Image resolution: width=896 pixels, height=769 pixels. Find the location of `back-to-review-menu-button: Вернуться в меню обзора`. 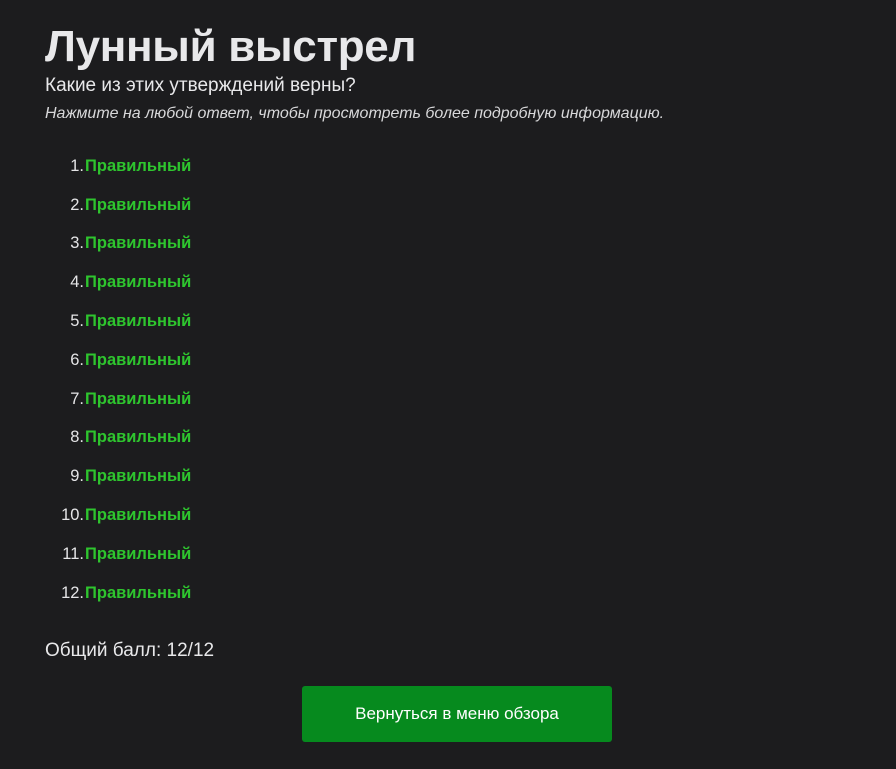

back-to-review-menu-button: Вернуться в меню обзора is located at coordinates (457, 714).